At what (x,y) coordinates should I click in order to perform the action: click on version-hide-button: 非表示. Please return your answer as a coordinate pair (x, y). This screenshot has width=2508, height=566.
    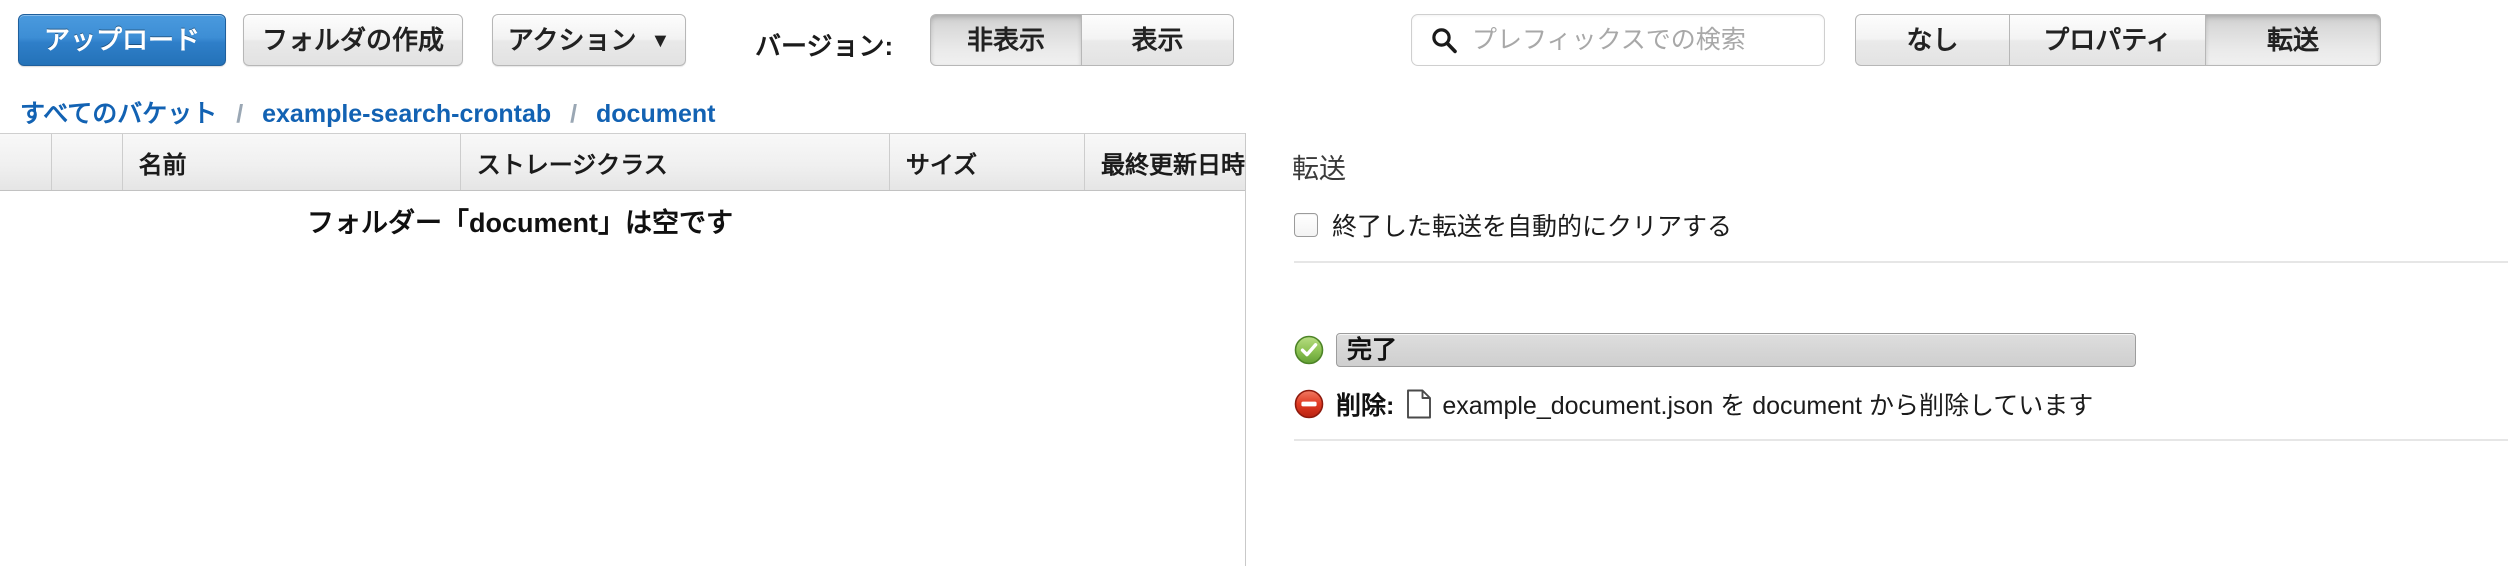
    Looking at the image, I should click on (1006, 40).